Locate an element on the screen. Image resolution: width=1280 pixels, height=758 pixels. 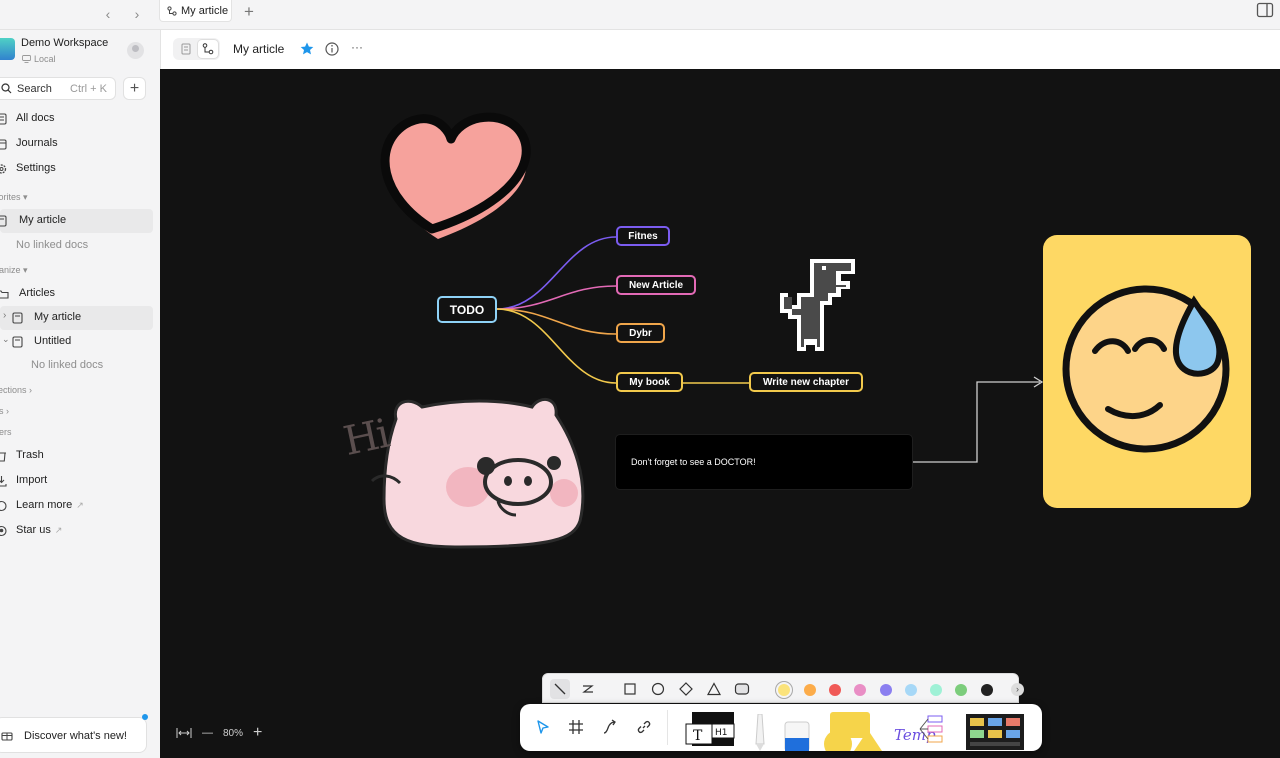
mindmap-node-fitnes: Fitnes is located at coordinates (643, 236).